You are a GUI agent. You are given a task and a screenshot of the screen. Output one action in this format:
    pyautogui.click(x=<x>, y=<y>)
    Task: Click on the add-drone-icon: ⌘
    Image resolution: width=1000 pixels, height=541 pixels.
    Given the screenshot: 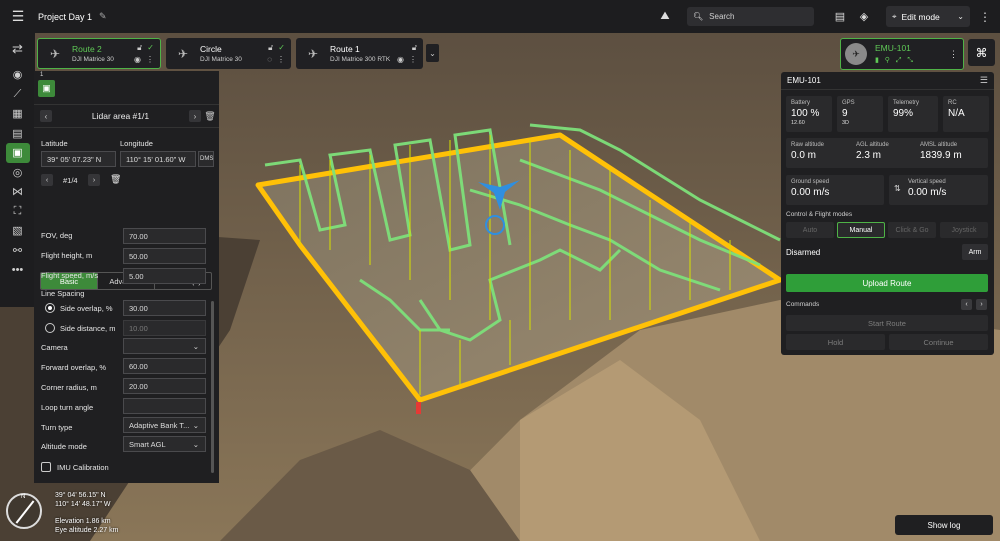 What is the action you would take?
    pyautogui.click(x=981, y=52)
    